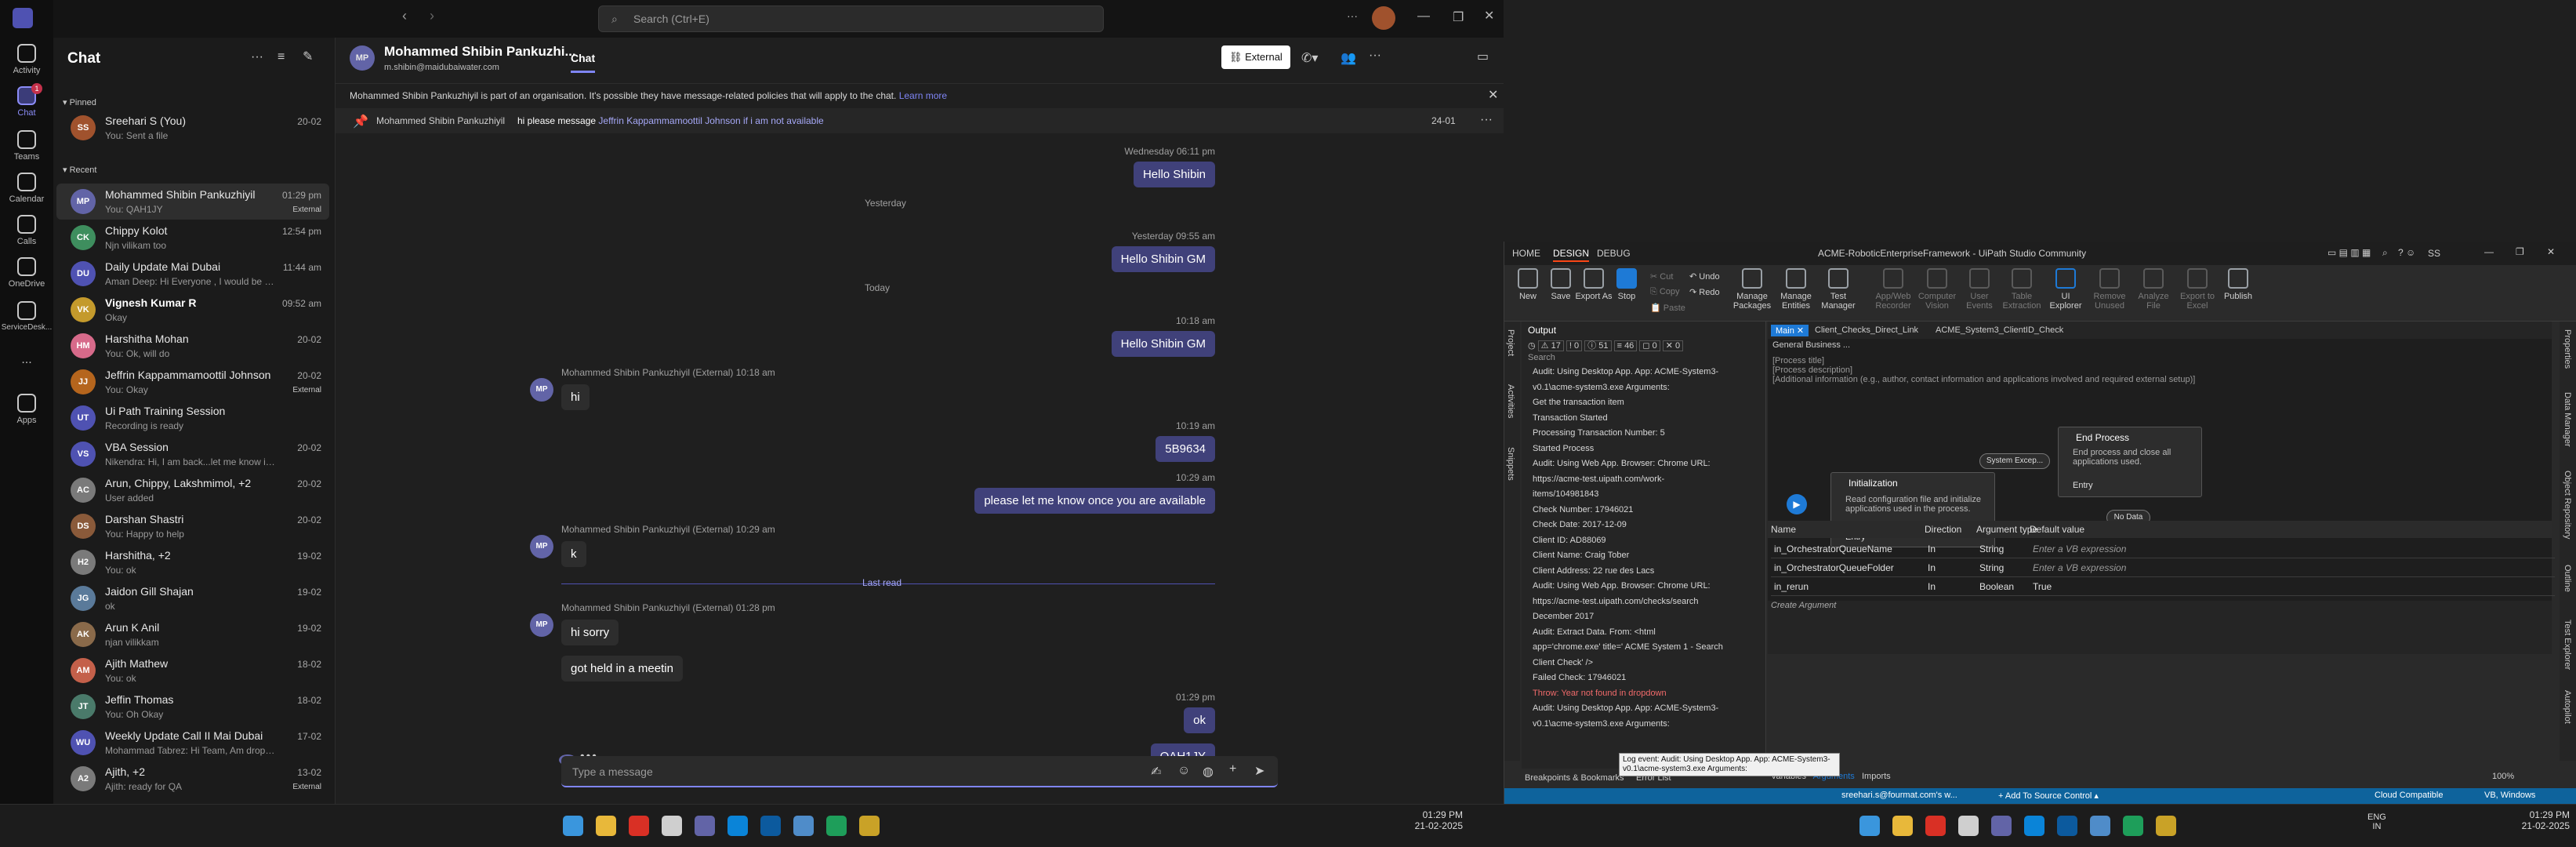 The height and width of the screenshot is (847, 2576). What do you see at coordinates (26, 272) in the screenshot?
I see `rail-onedrive: OneDrive` at bounding box center [26, 272].